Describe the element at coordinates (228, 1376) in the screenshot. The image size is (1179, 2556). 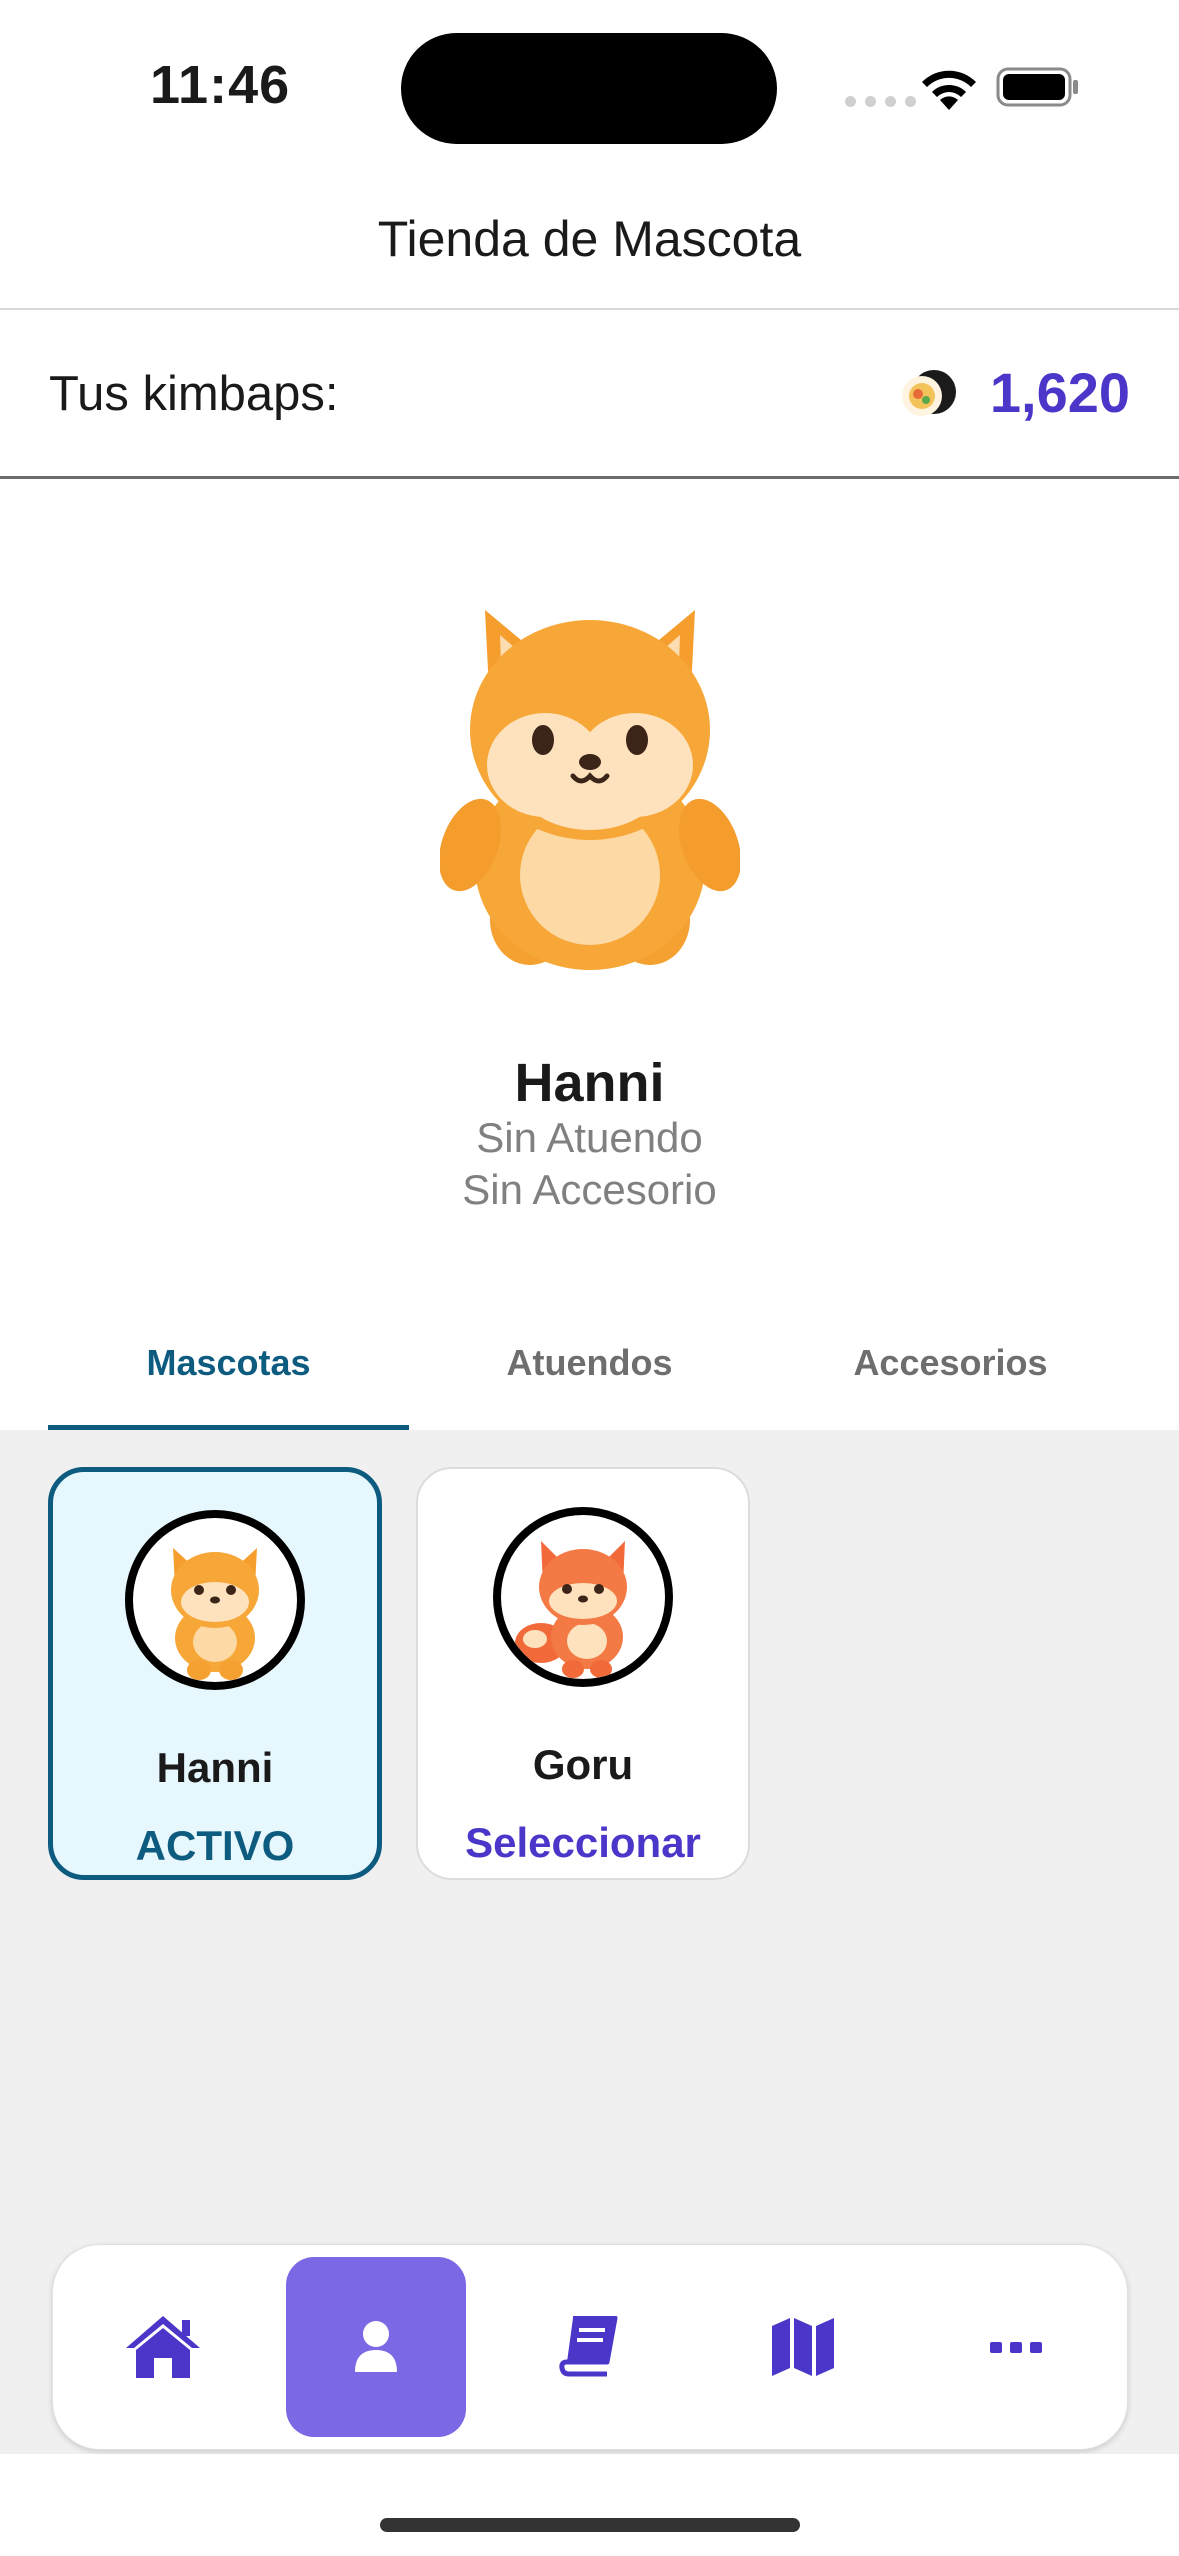
I see `tab-mascotas: Mascotas` at that location.